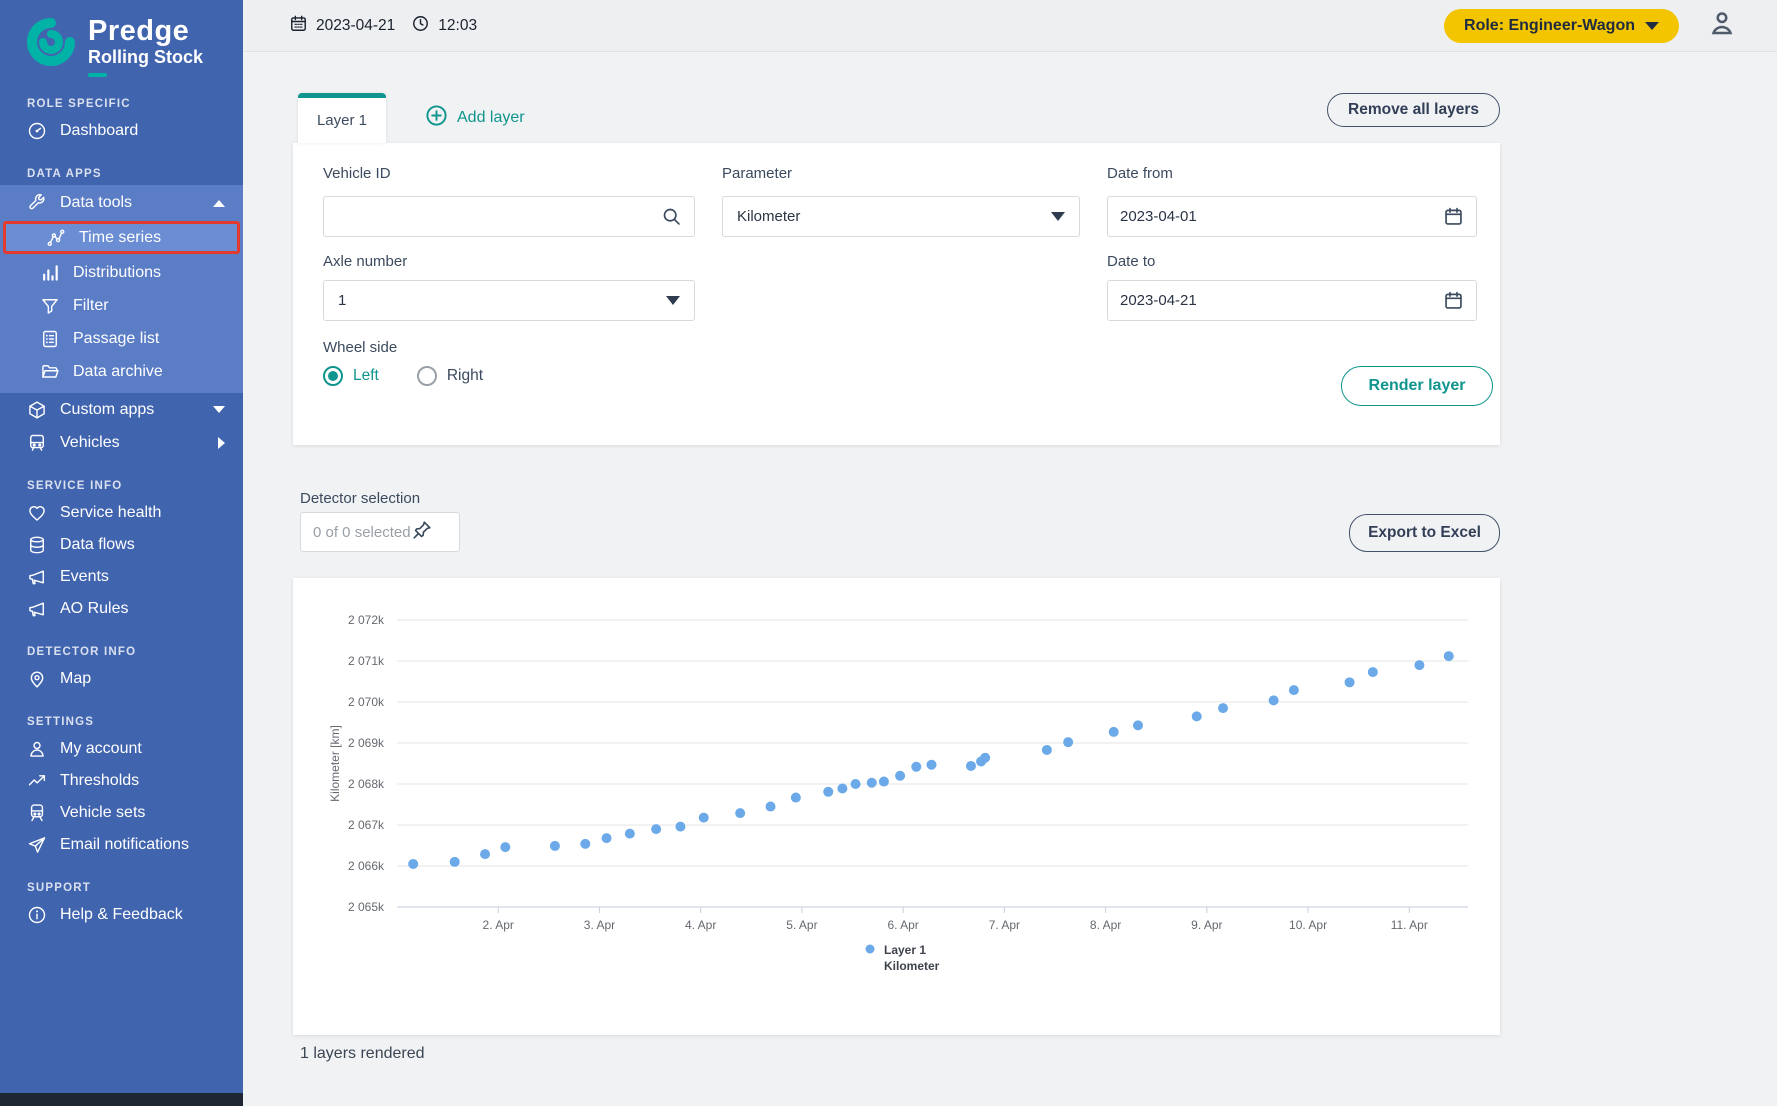  What do you see at coordinates (901, 216) in the screenshot?
I see `parameter-select: Kilometer` at bounding box center [901, 216].